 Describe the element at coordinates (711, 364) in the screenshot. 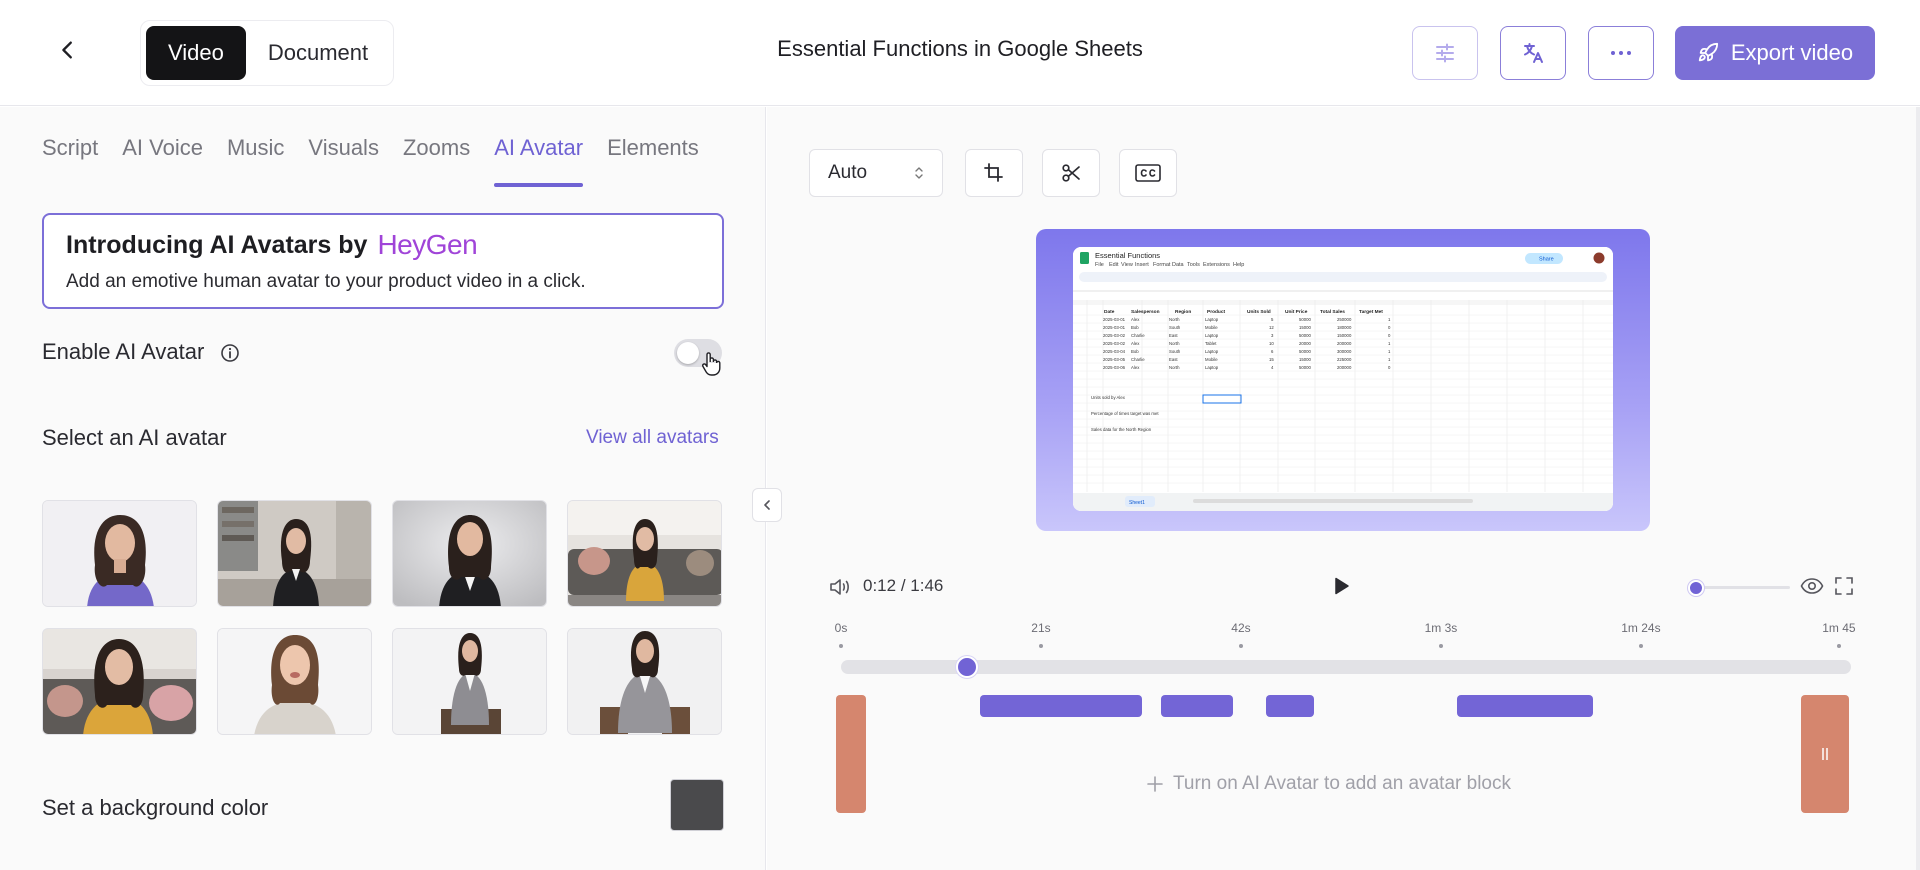

I see `hand-cursor-icon` at that location.